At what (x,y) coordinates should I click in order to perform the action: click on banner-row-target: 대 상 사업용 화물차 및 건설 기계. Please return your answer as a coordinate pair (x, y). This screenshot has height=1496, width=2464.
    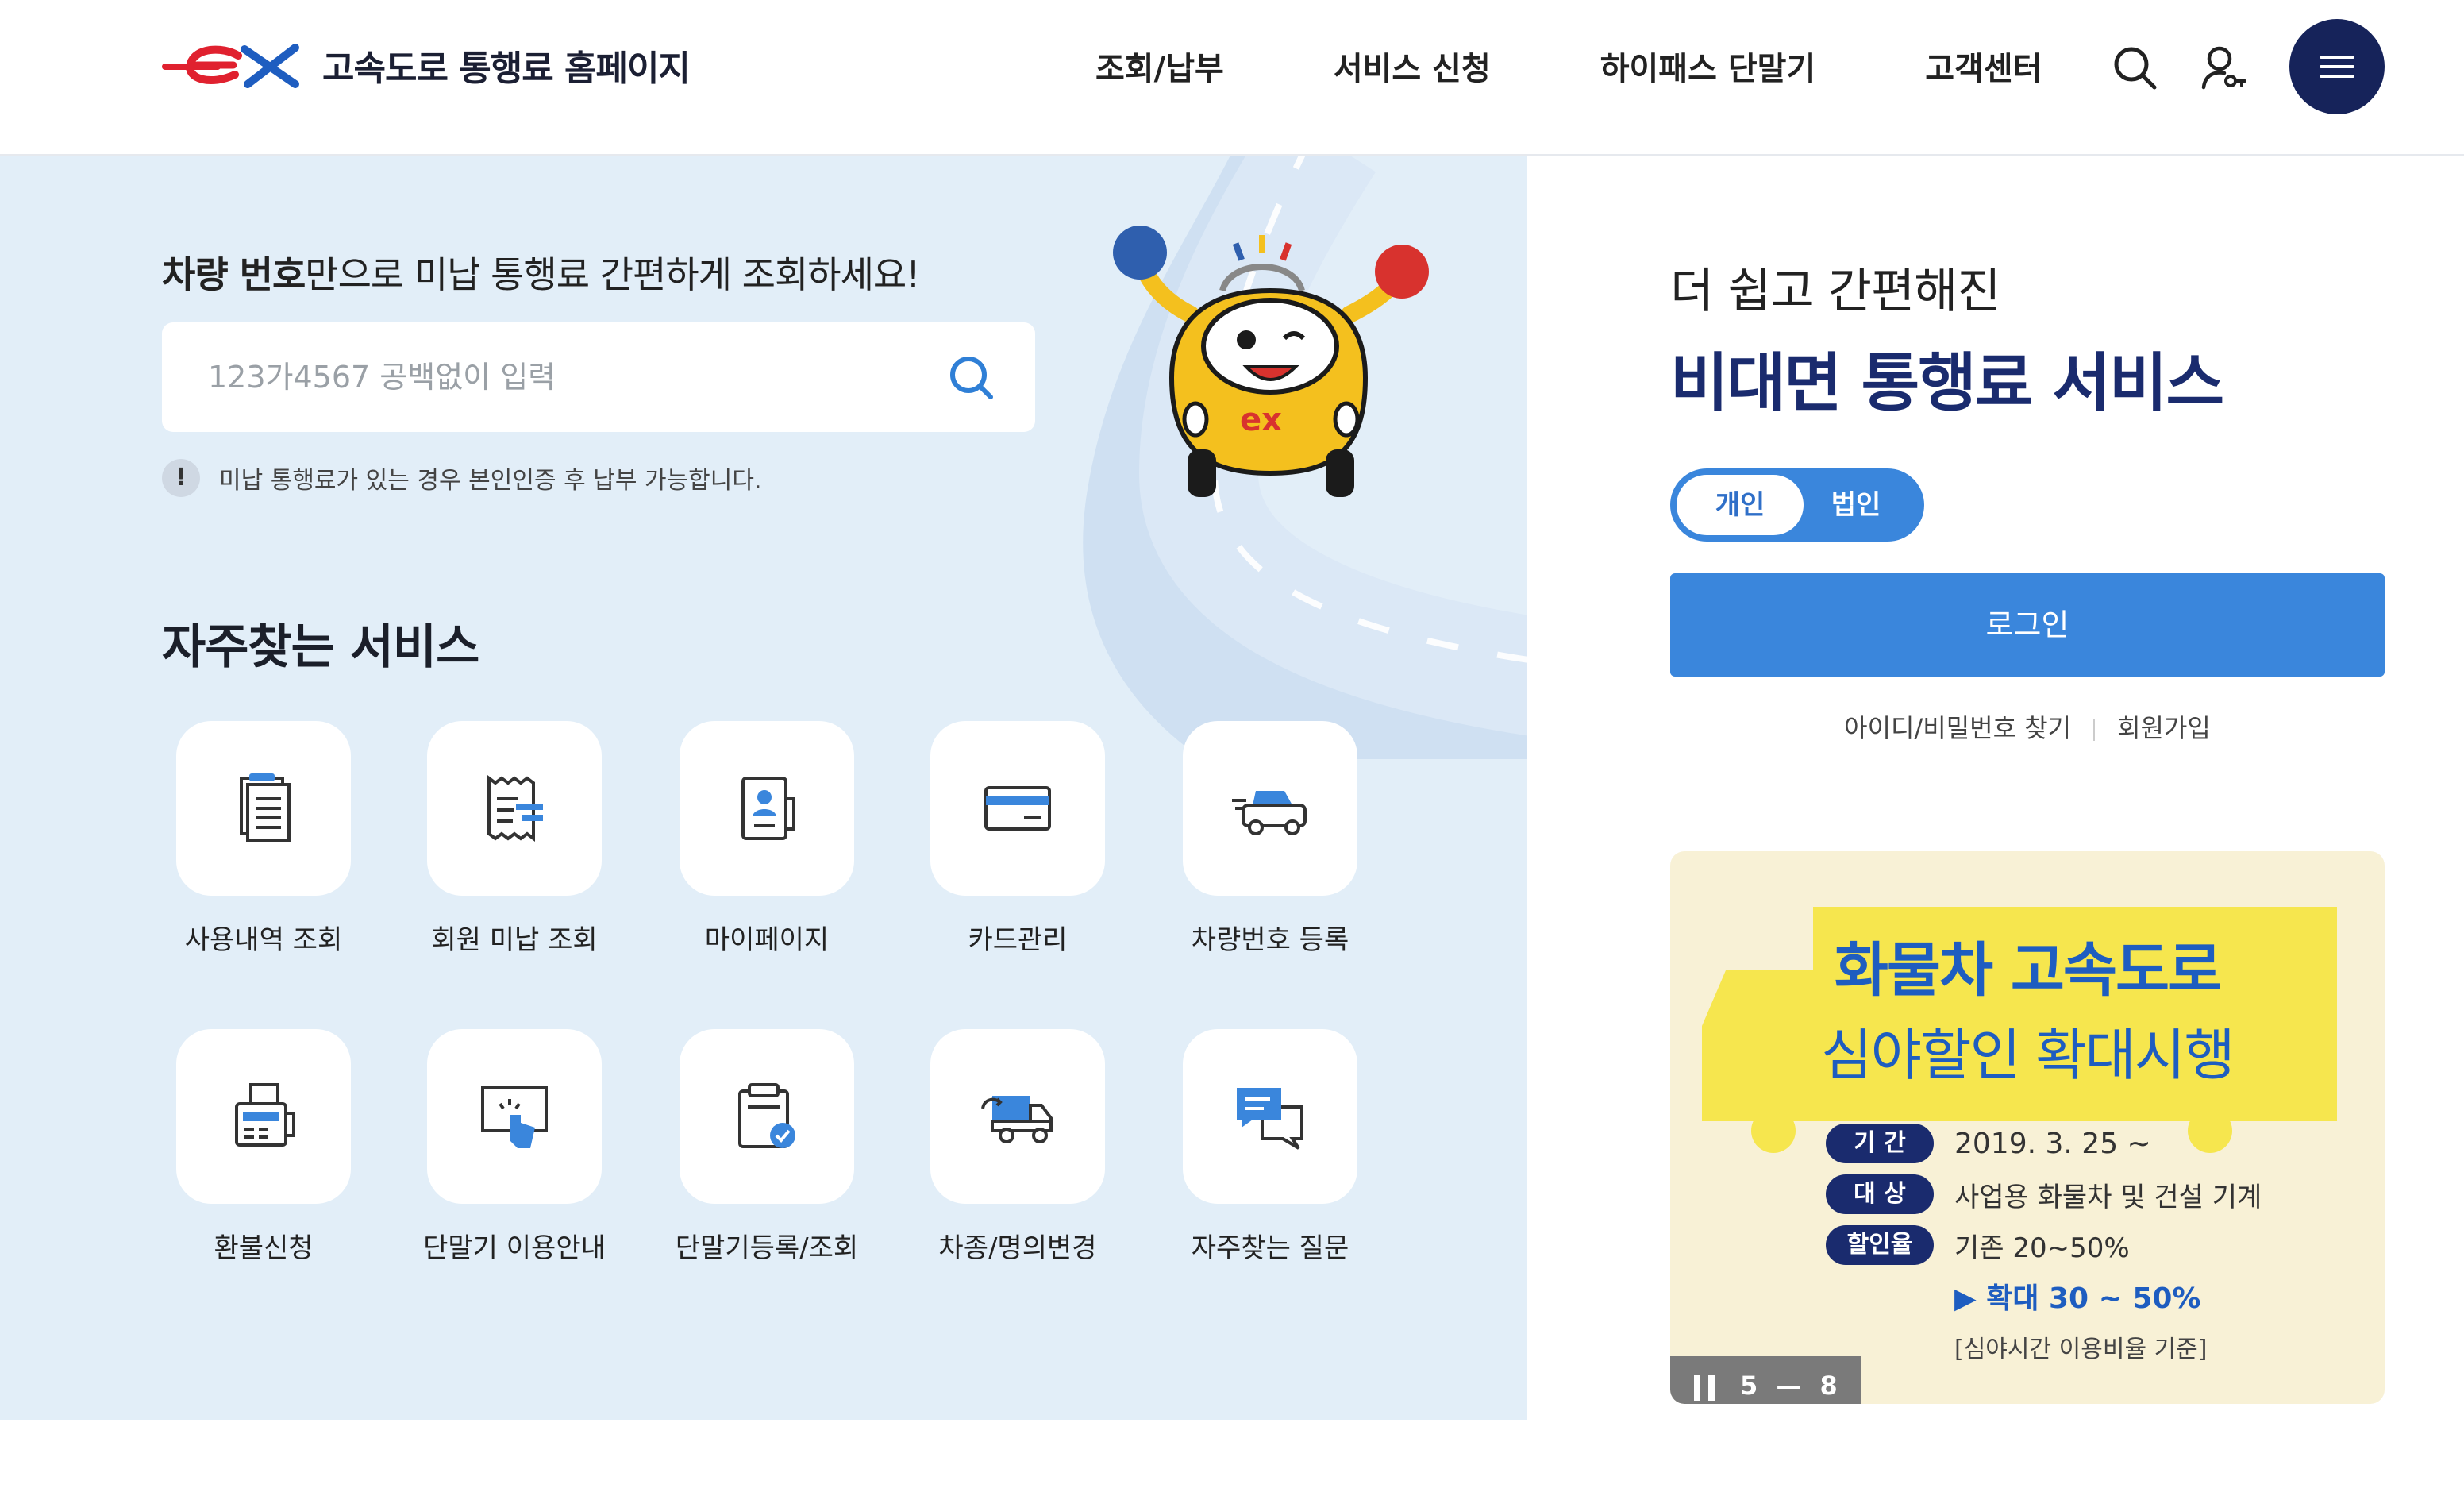
    Looking at the image, I should click on (2044, 1194).